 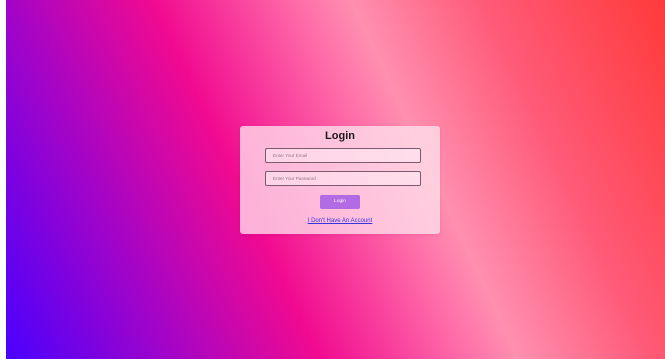 I want to click on email-input: Enter Your Email, so click(x=343, y=155).